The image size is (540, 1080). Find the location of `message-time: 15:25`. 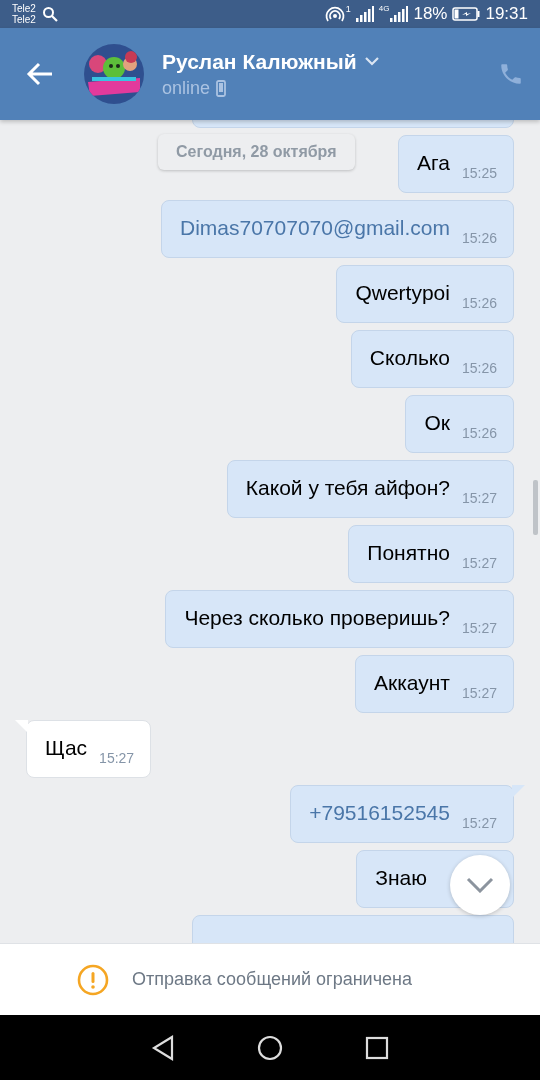

message-time: 15:25 is located at coordinates (479, 173).